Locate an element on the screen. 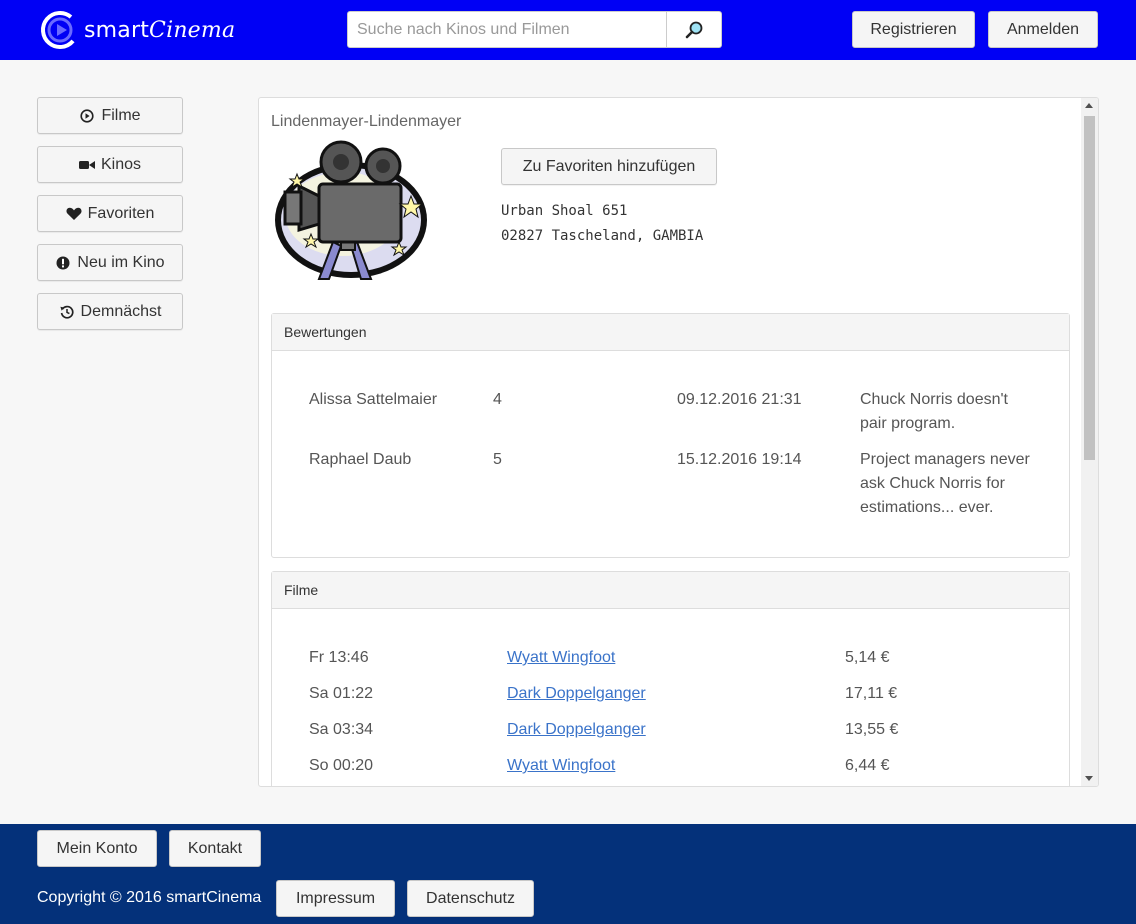 This screenshot has height=924, width=1136. contact-button: Kontakt is located at coordinates (215, 848).